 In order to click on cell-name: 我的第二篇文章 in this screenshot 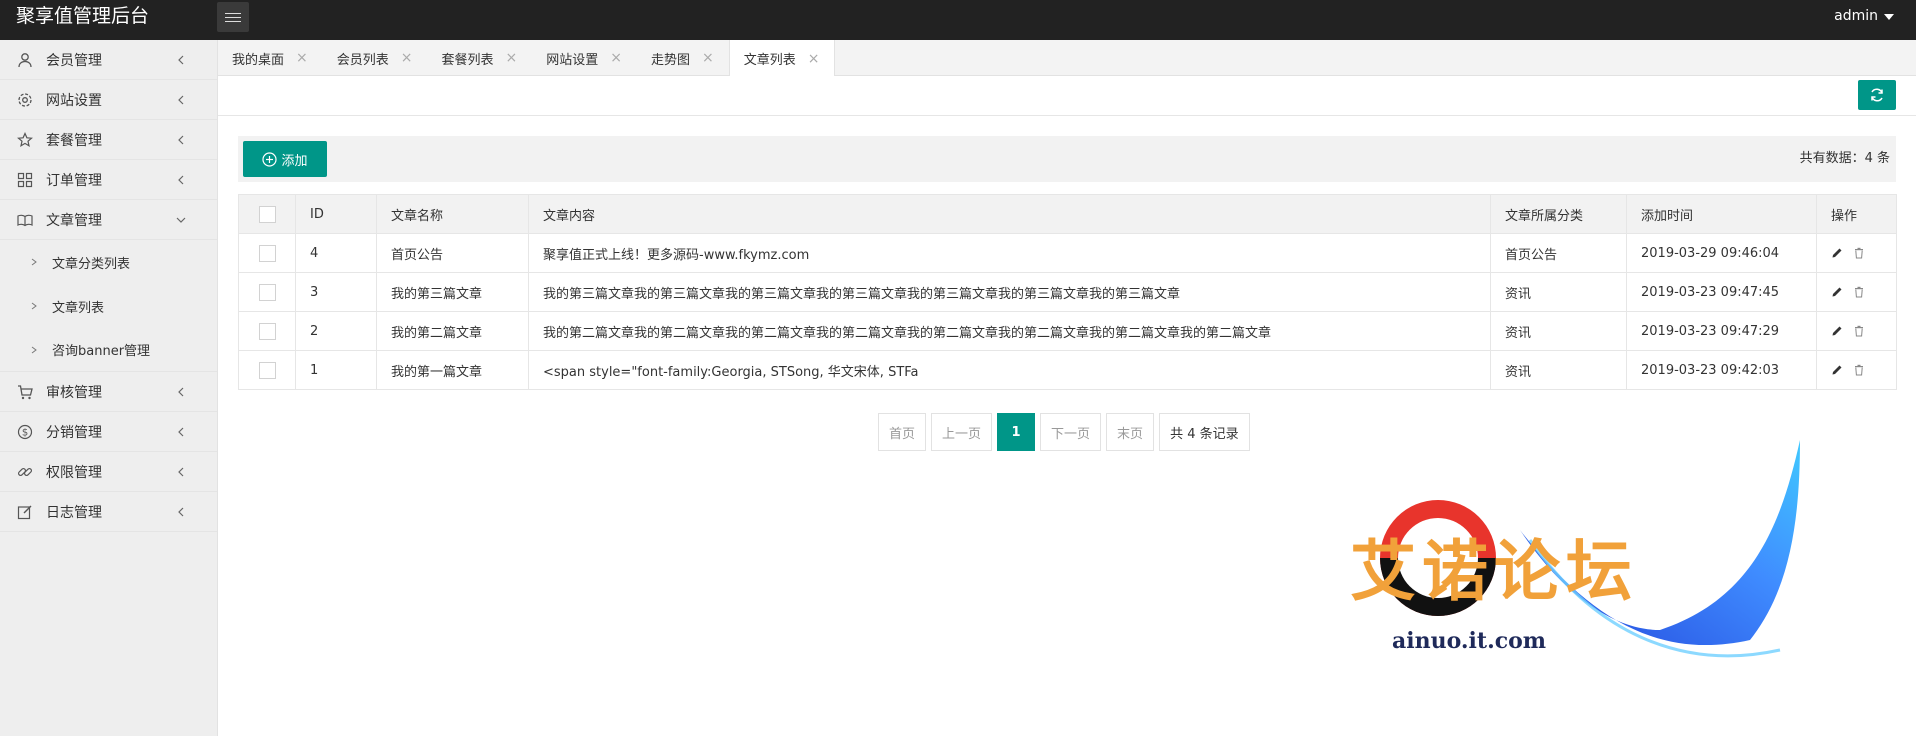, I will do `click(452, 331)`.